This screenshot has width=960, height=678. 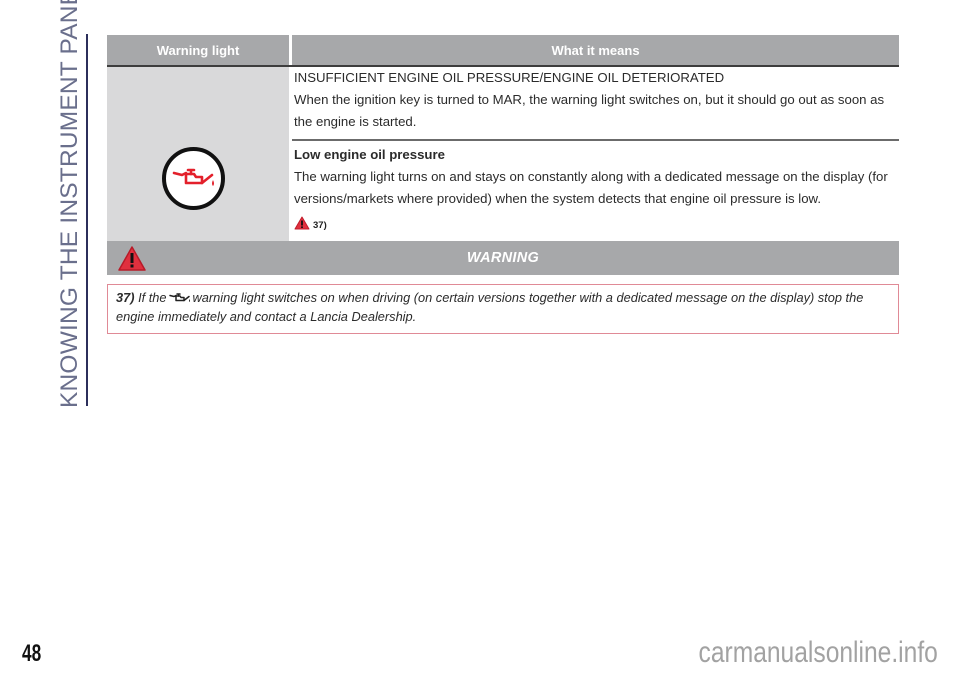 What do you see at coordinates (503, 51) in the screenshot?
I see `table-header: Warning light What it means` at bounding box center [503, 51].